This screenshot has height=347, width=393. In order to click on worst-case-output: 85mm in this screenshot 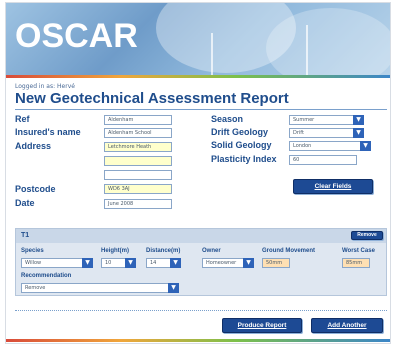, I will do `click(356, 263)`.